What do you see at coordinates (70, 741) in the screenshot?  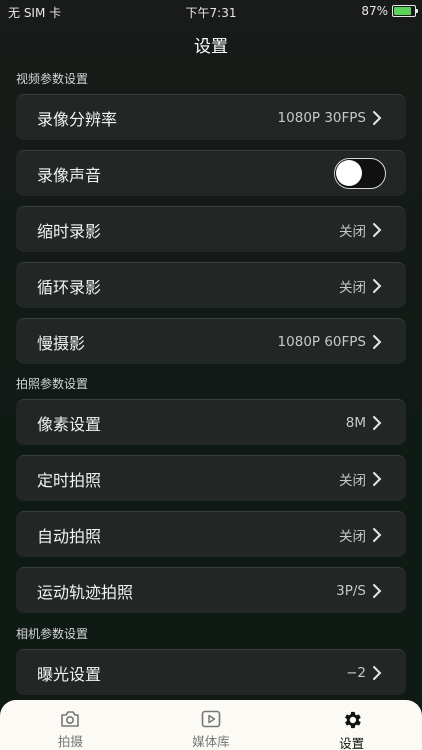 I see `tab-label: 拍摄` at bounding box center [70, 741].